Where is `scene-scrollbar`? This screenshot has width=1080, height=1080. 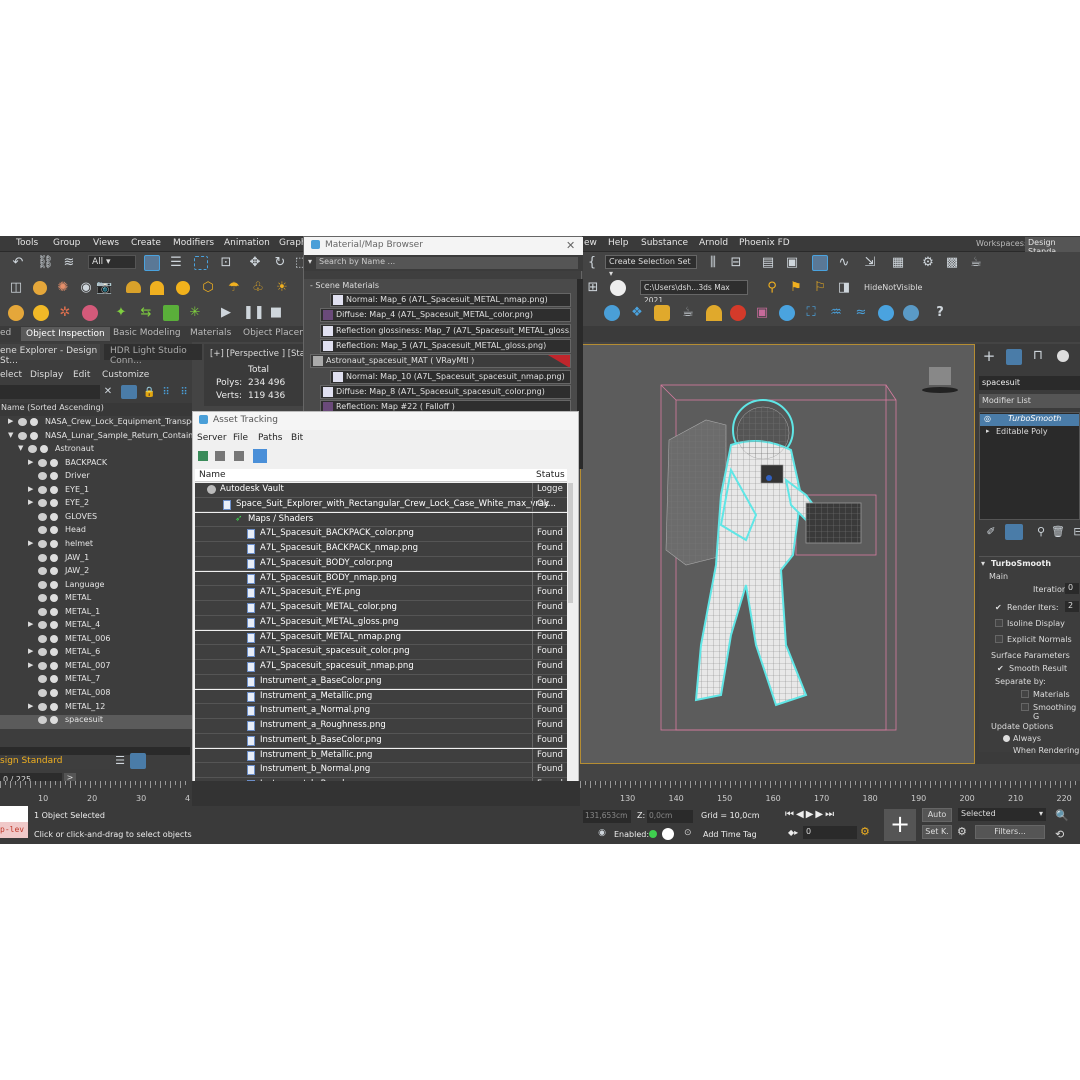 scene-scrollbar is located at coordinates (95, 751).